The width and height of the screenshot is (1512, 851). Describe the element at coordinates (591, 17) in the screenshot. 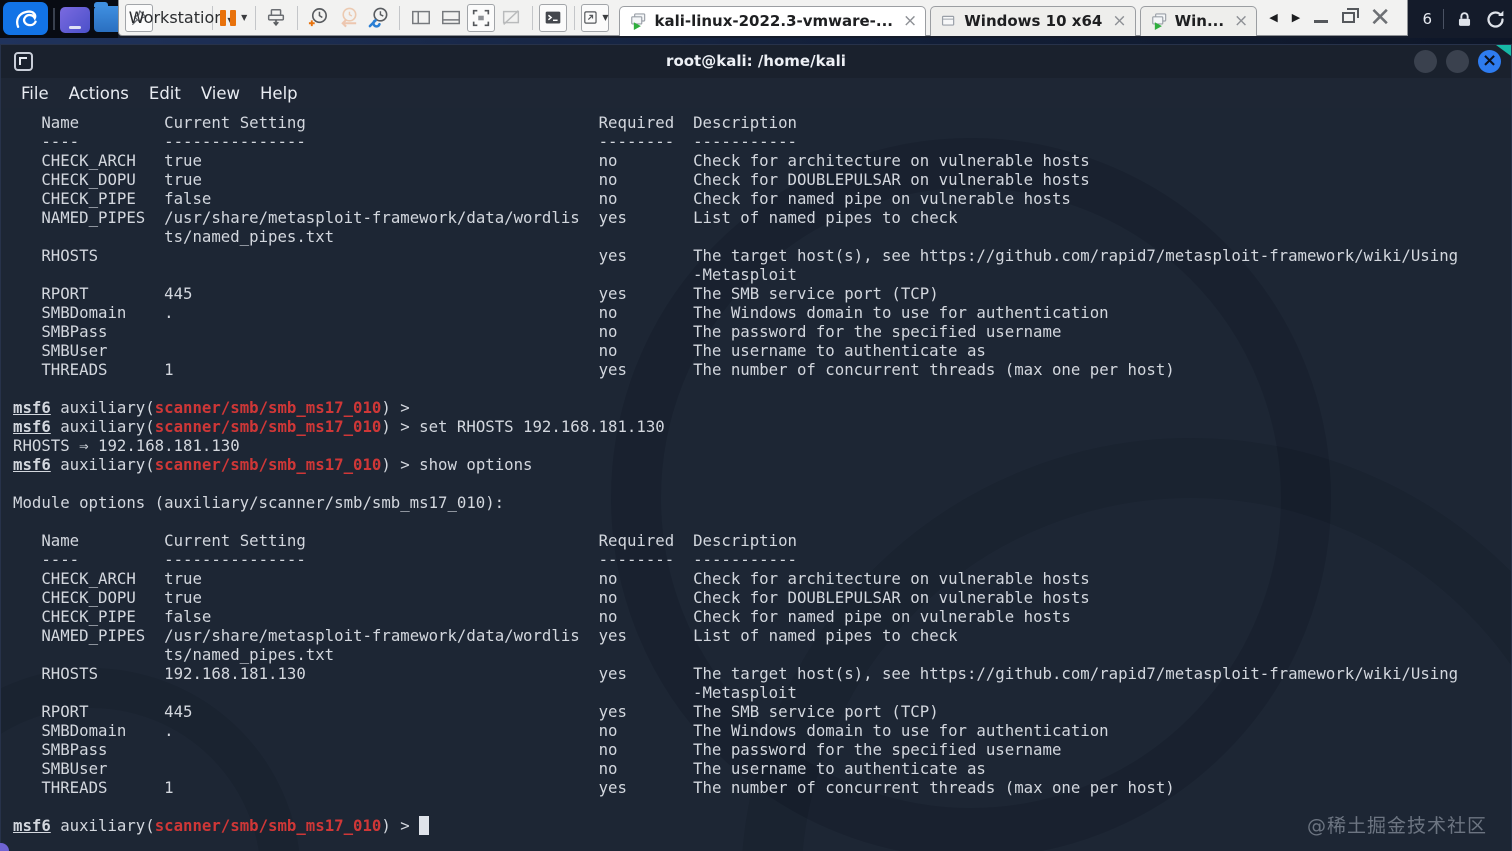

I see `expand-icon` at that location.